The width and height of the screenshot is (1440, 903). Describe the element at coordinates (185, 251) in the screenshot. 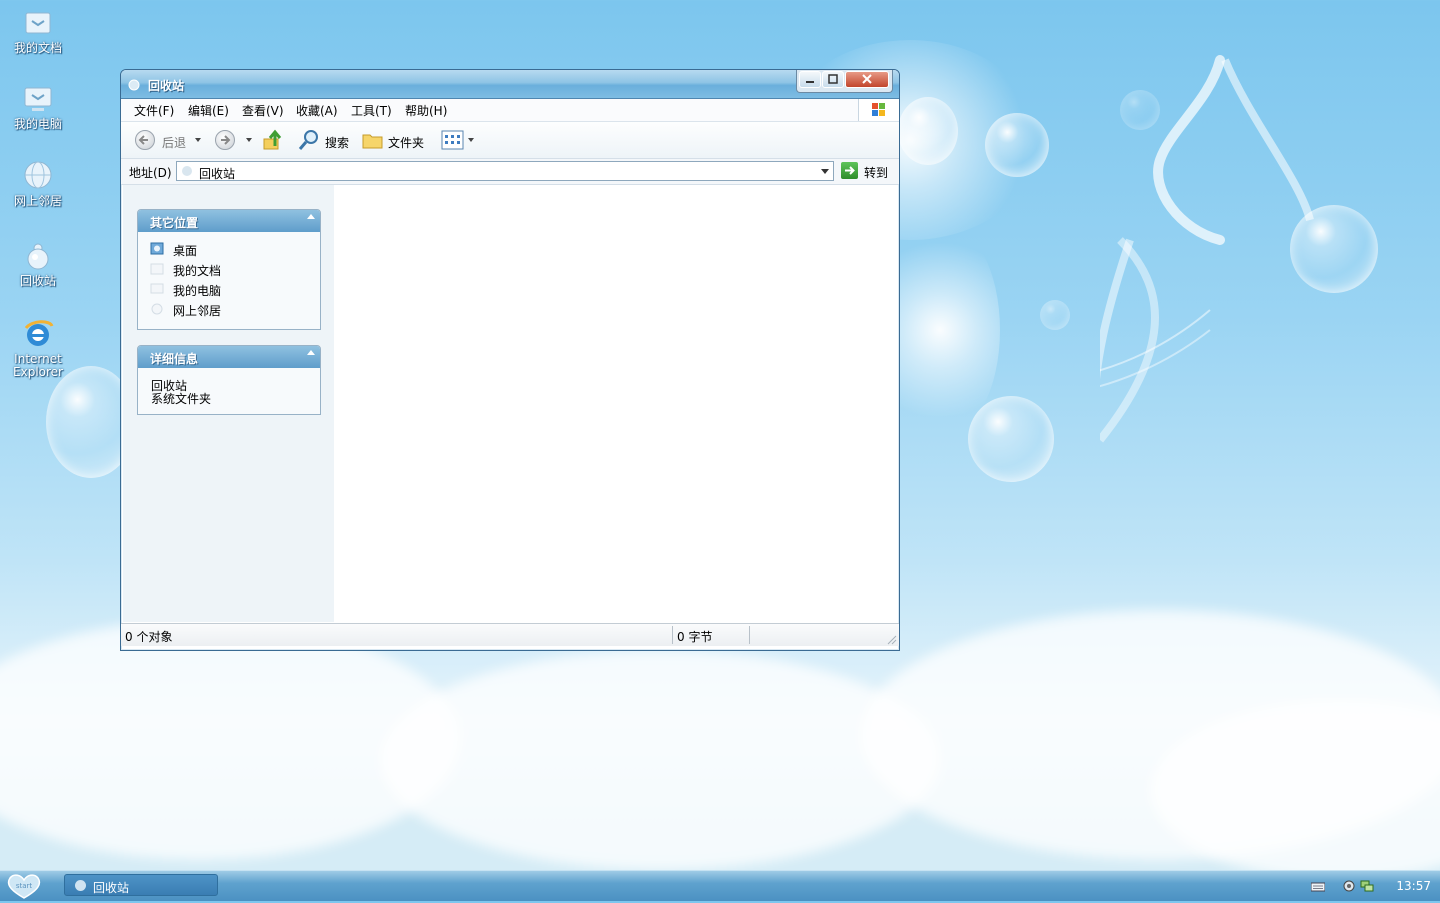

I see `place-link-label: 桌面` at that location.